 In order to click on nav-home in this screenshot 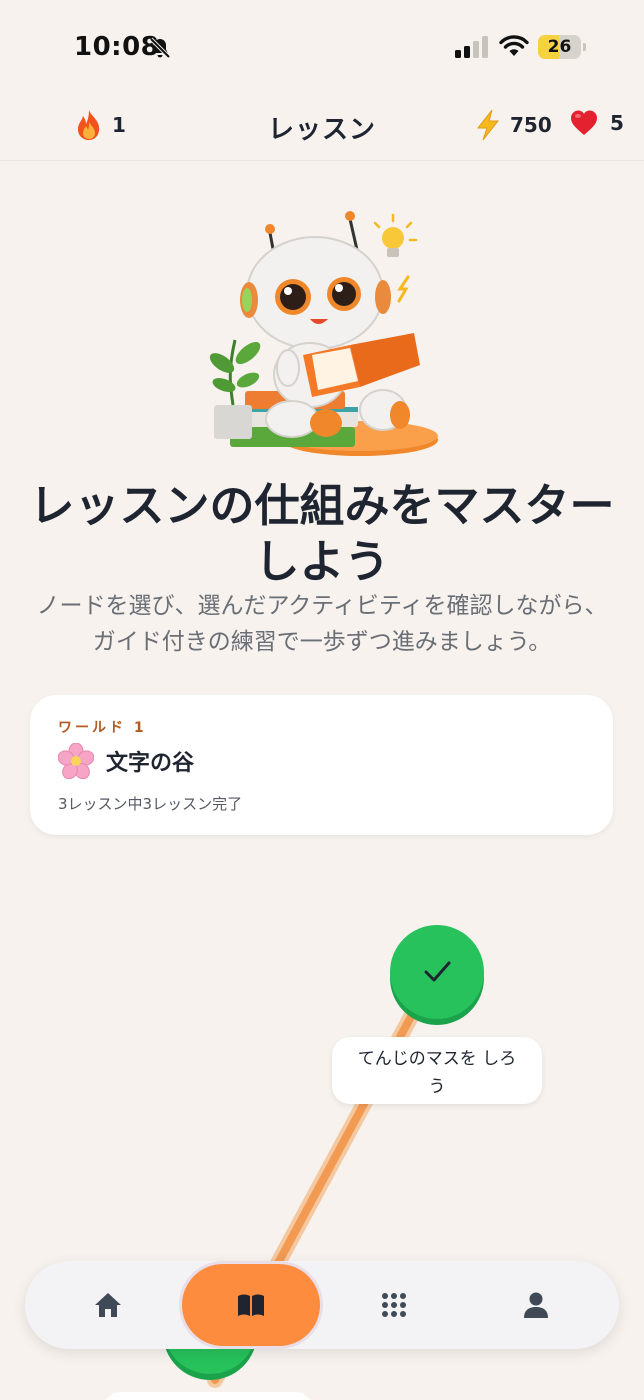, I will do `click(108, 1305)`.